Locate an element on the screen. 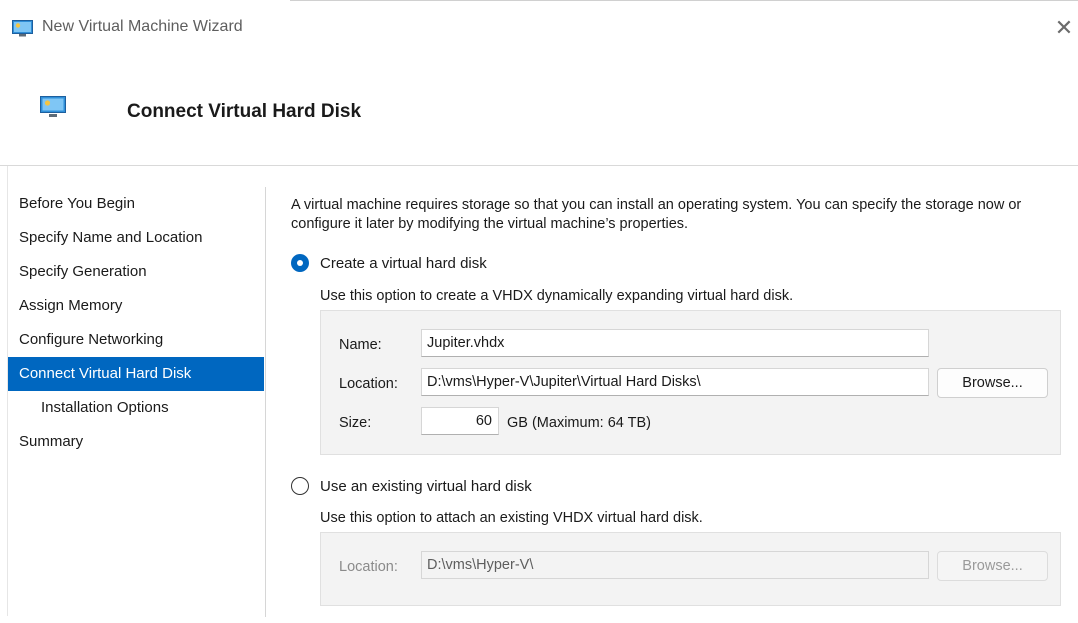 The height and width of the screenshot is (623, 1078). nav-item-before-you-begin: Before You Begin is located at coordinates (136, 204).